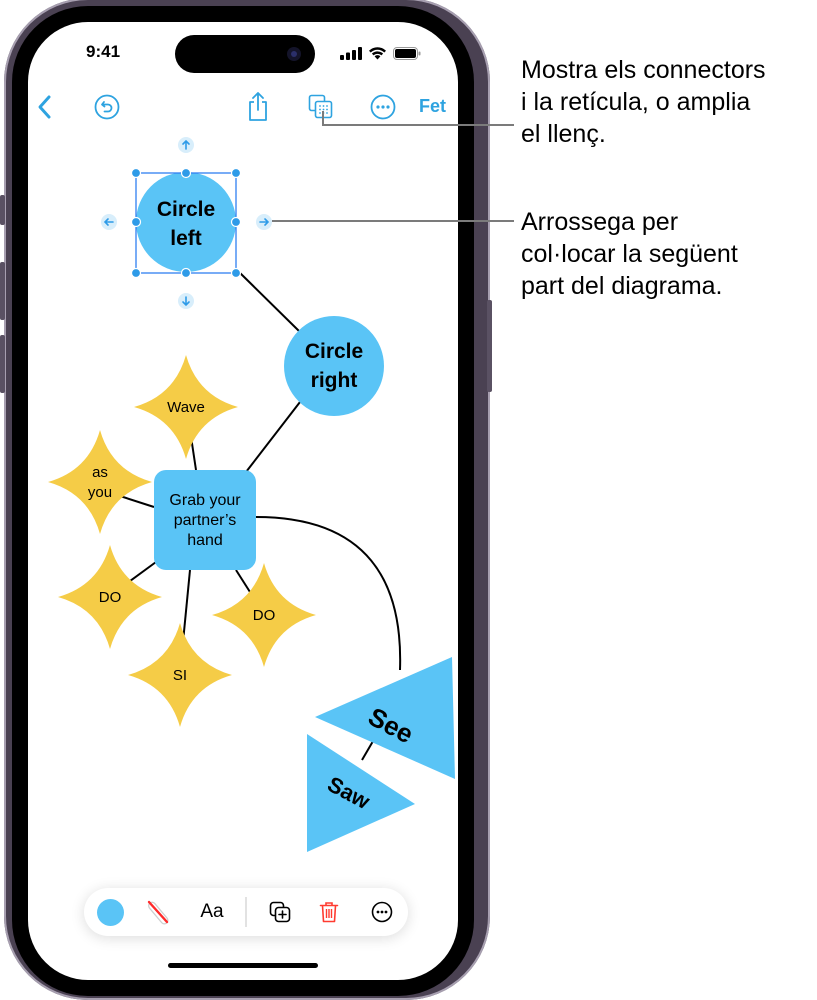  What do you see at coordinates (243, 965) in the screenshot?
I see `home-indicator` at bounding box center [243, 965].